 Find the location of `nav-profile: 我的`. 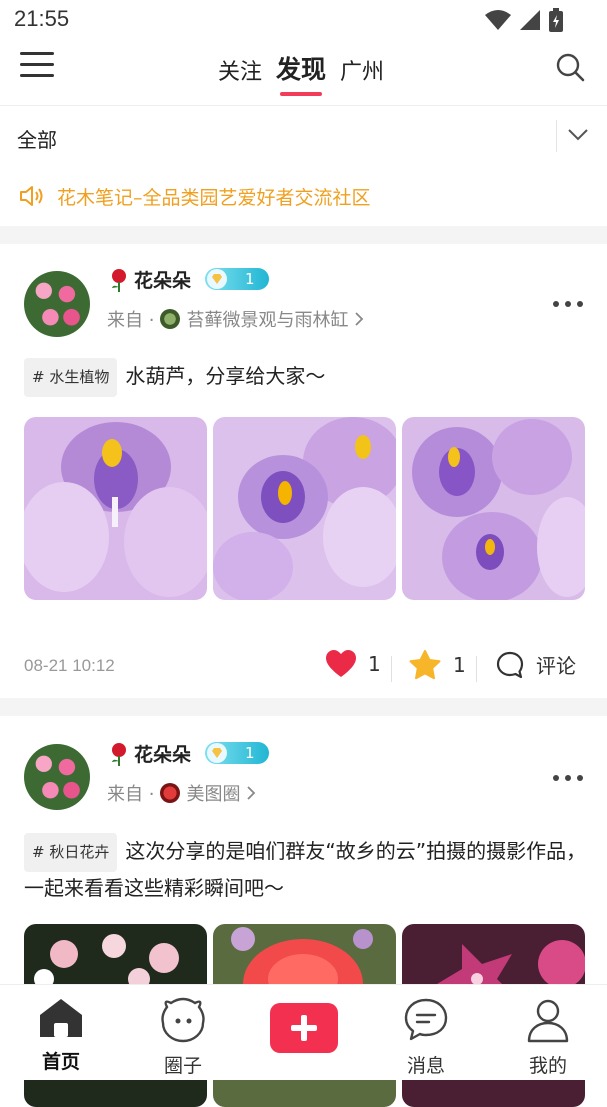

nav-profile: 我的 is located at coordinates (548, 1037).